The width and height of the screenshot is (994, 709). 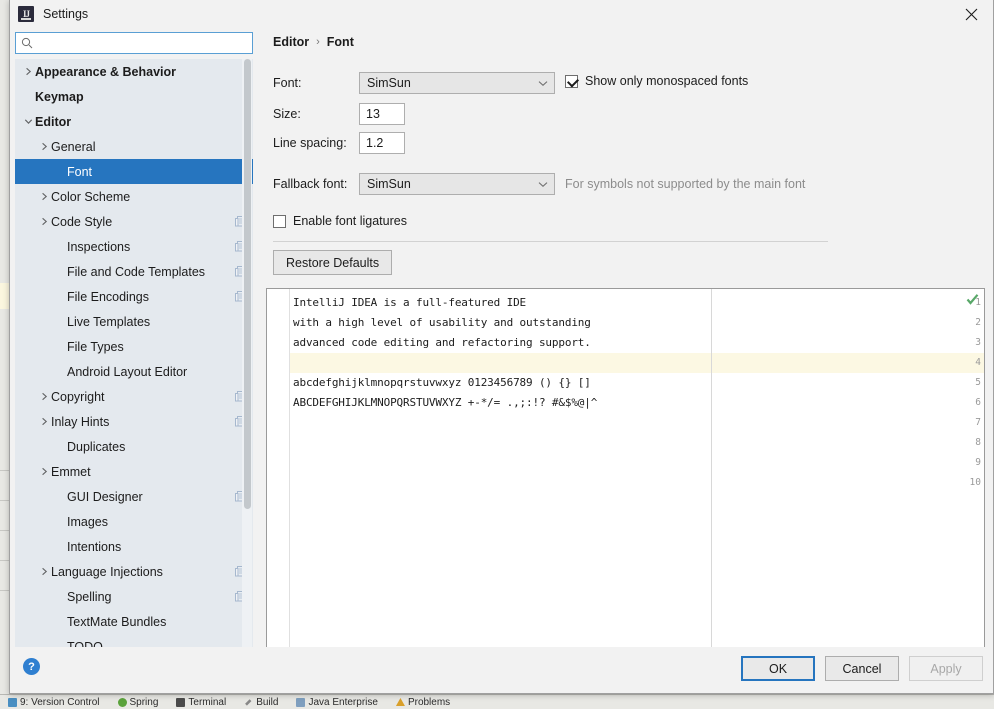 What do you see at coordinates (109, 321) in the screenshot?
I see `sidebar-item-label: Live Templates` at bounding box center [109, 321].